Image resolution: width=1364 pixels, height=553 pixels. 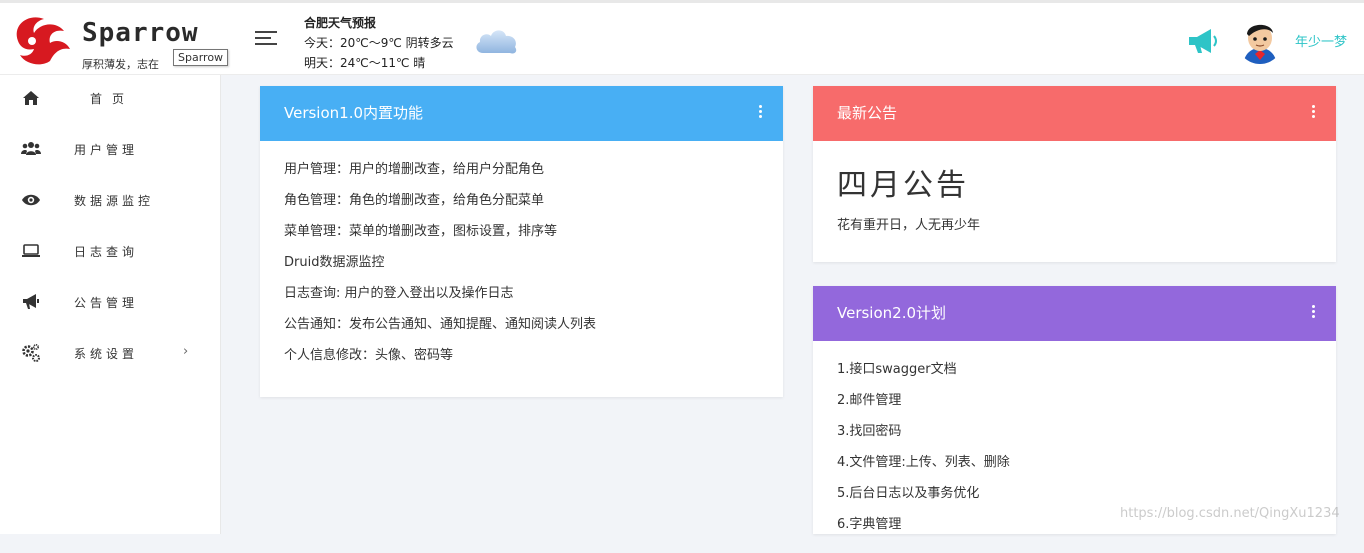 I want to click on sidebar-item-settings: 系统设置 ›, so click(x=110, y=355).